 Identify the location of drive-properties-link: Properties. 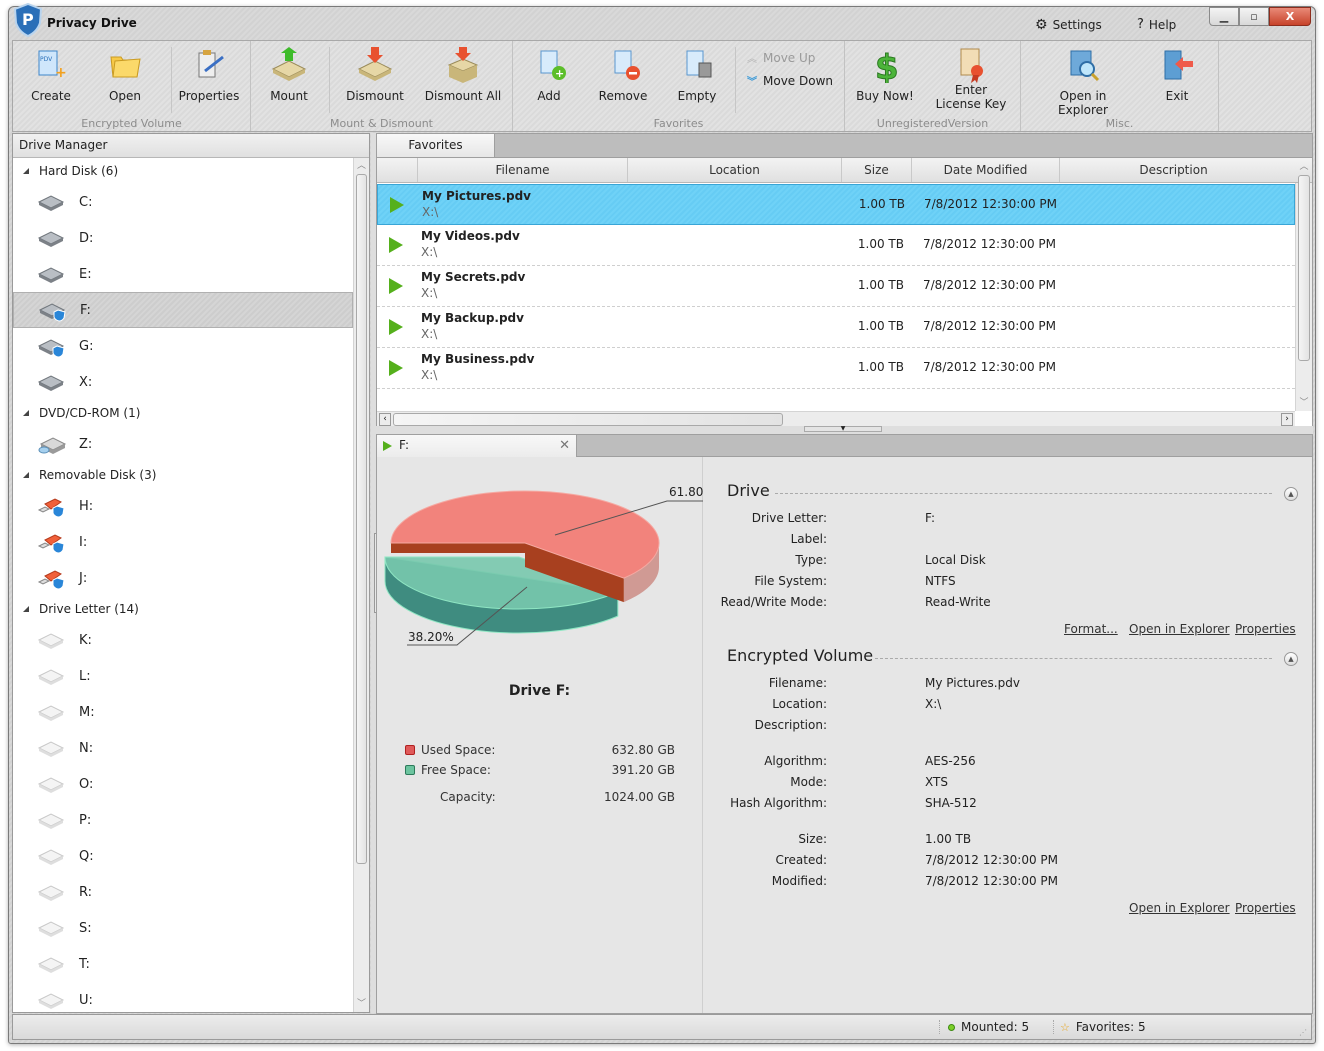
(1265, 629).